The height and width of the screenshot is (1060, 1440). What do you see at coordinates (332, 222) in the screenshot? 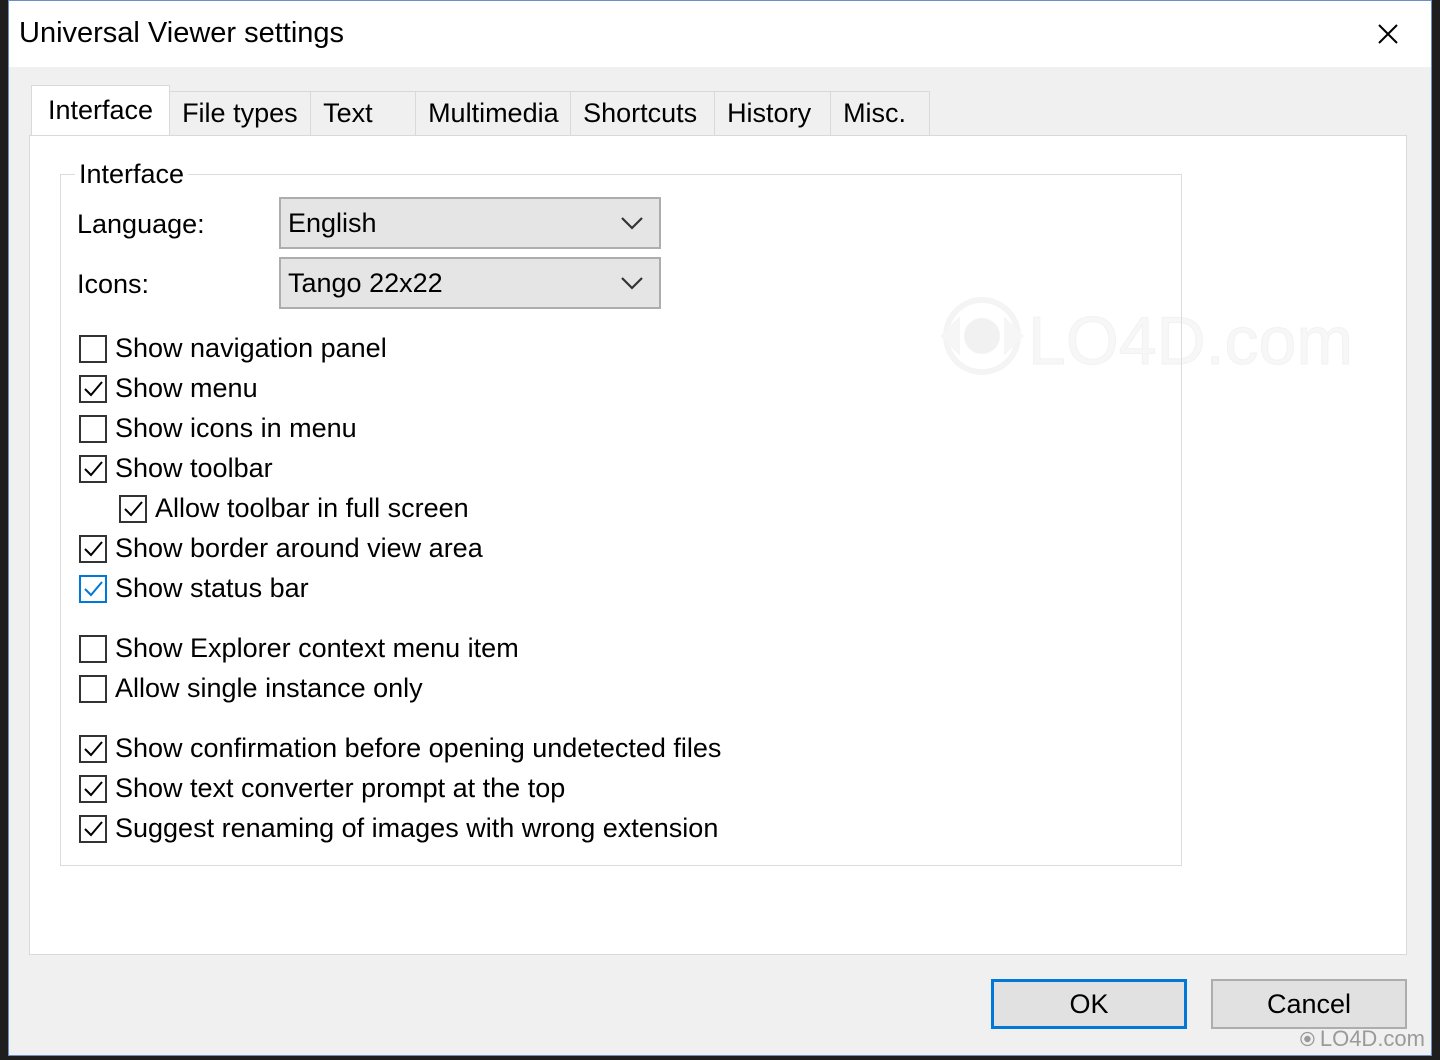
I see `language-value: English` at bounding box center [332, 222].